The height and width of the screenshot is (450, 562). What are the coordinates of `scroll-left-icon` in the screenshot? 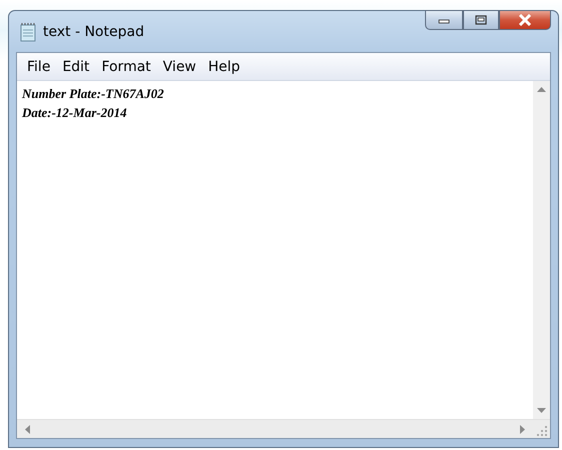 It's located at (27, 429).